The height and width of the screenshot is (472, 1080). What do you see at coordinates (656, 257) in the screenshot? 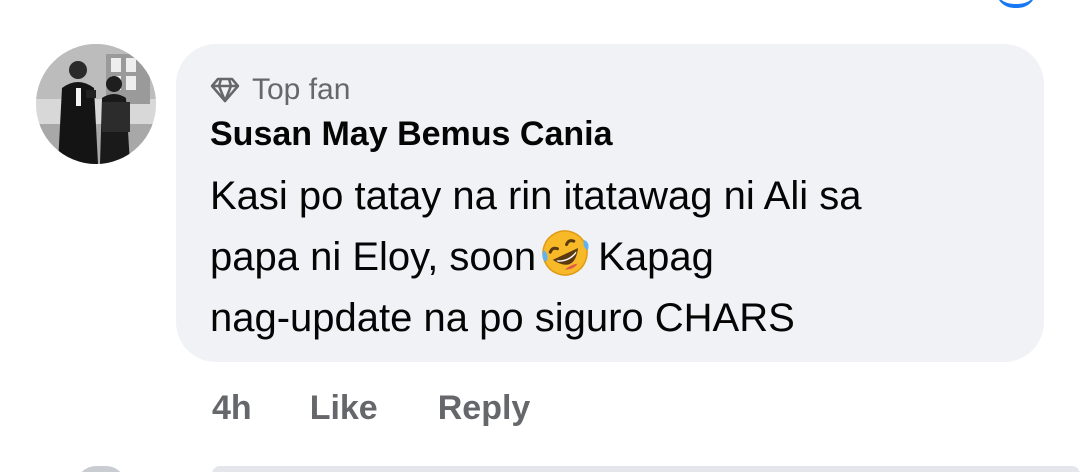
I see `comment-line-segment: Kapag` at bounding box center [656, 257].